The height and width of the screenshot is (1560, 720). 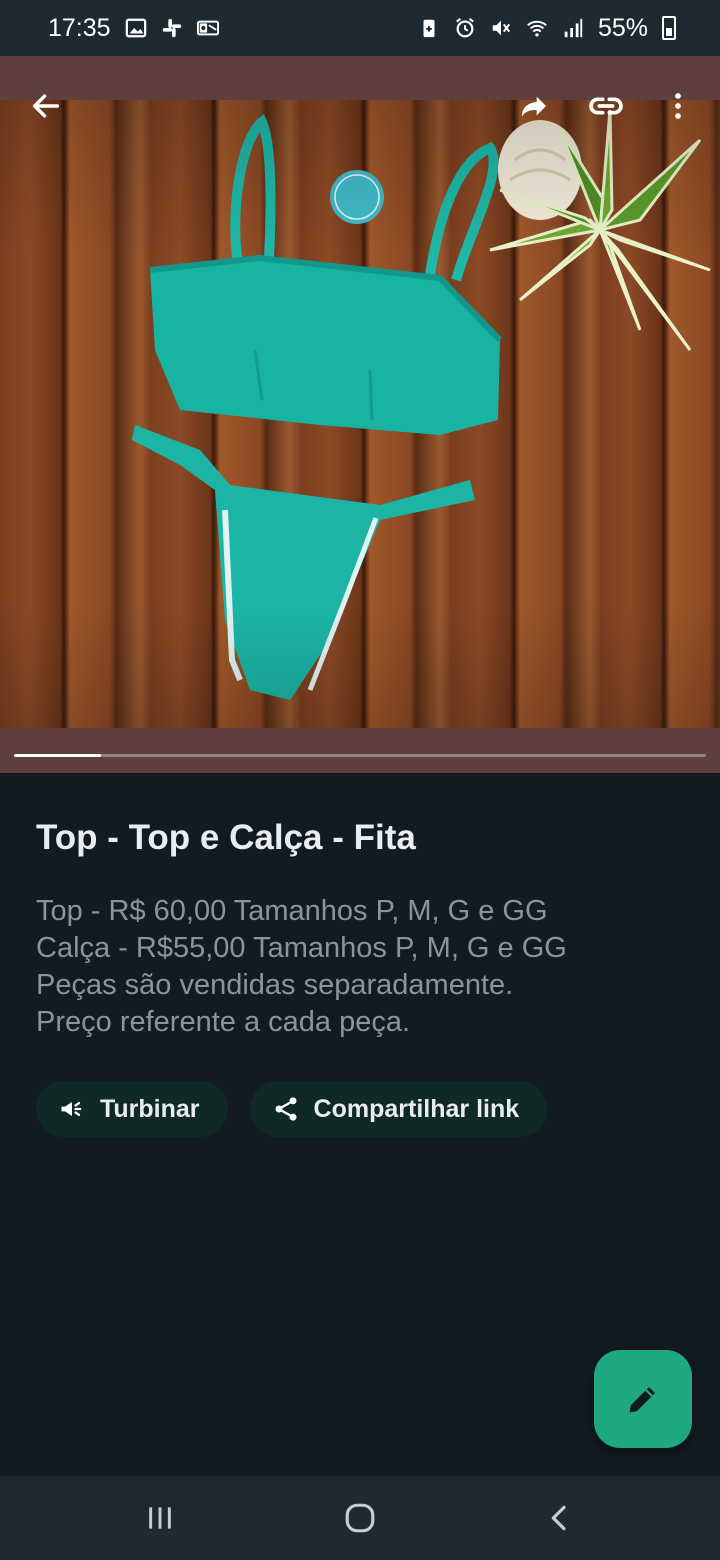 What do you see at coordinates (171, 28) in the screenshot?
I see `slack-icon` at bounding box center [171, 28].